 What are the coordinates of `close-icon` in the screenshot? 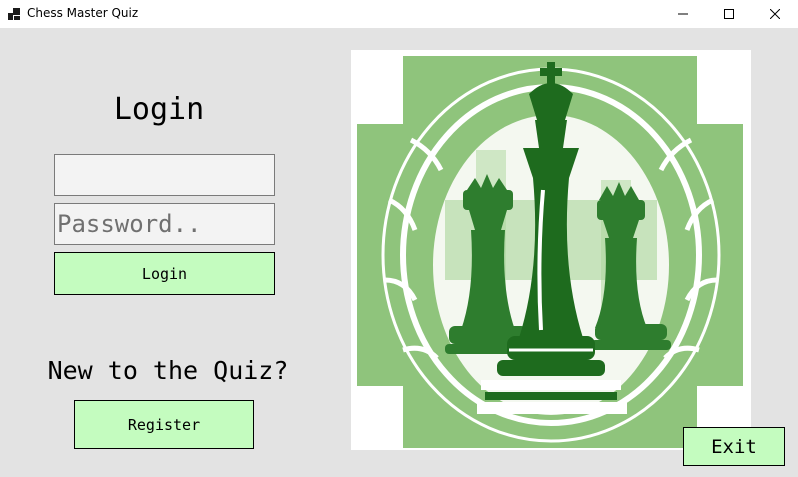 It's located at (775, 14).